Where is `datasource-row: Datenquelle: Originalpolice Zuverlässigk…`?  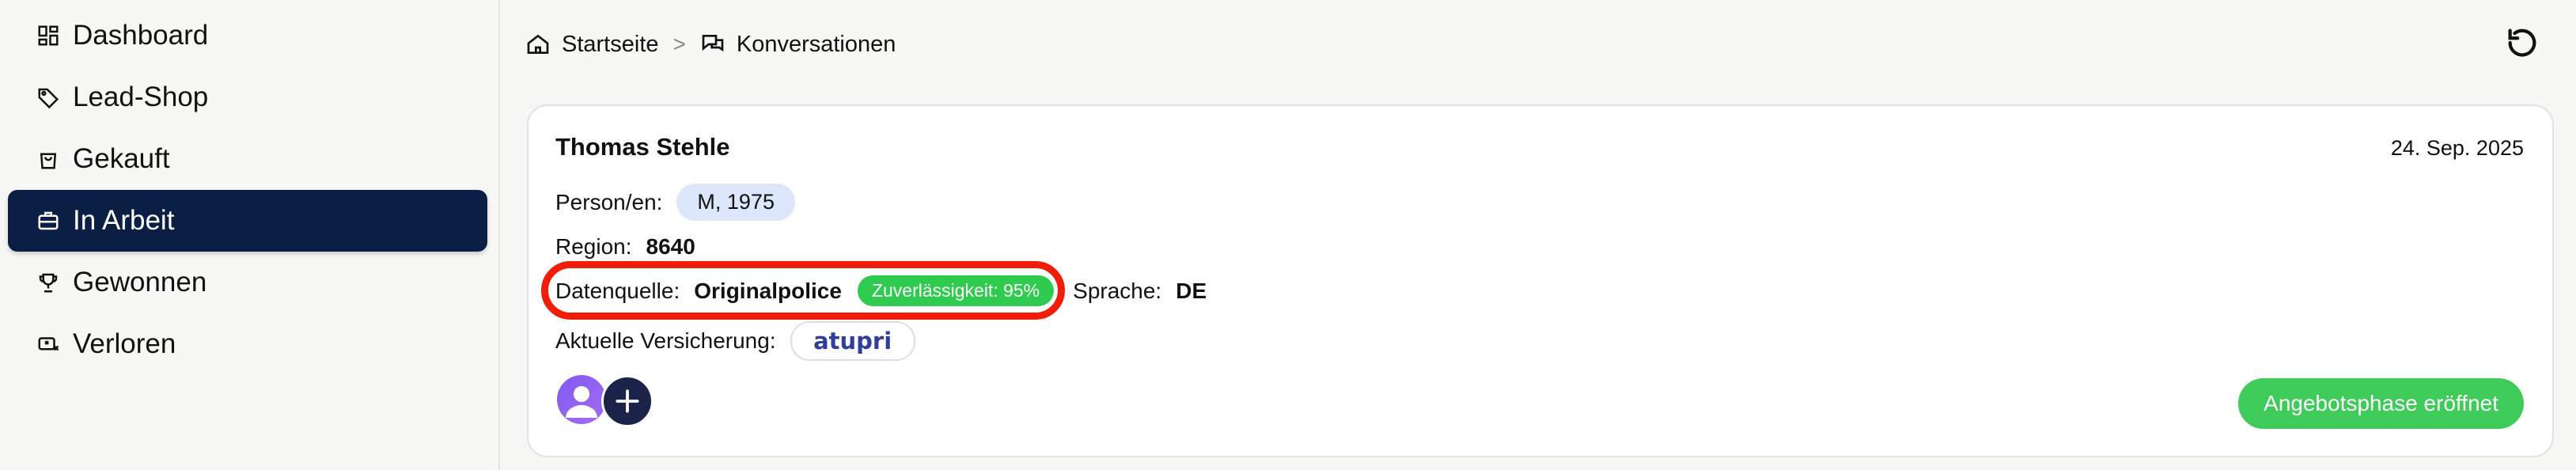
datasource-row: Datenquelle: Originalpolice Zuverlässigk… is located at coordinates (881, 290).